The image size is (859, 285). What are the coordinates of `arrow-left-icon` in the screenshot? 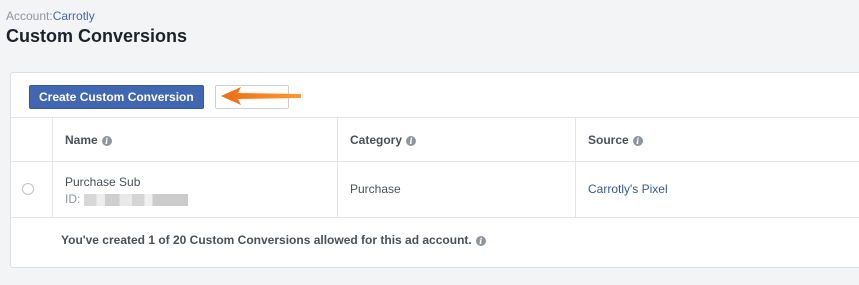 It's located at (261, 96).